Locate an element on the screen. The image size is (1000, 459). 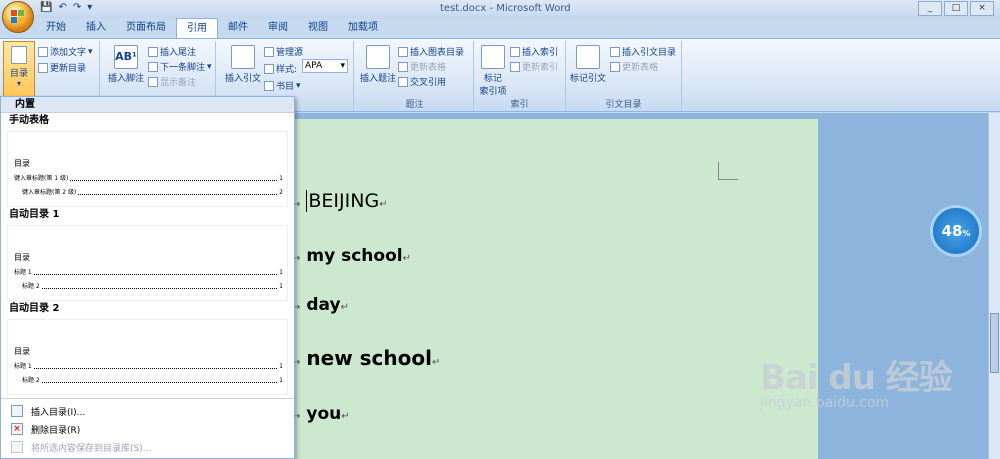
insert-footnote-button: AB¹ 插入脚注 is located at coordinates (126, 63).